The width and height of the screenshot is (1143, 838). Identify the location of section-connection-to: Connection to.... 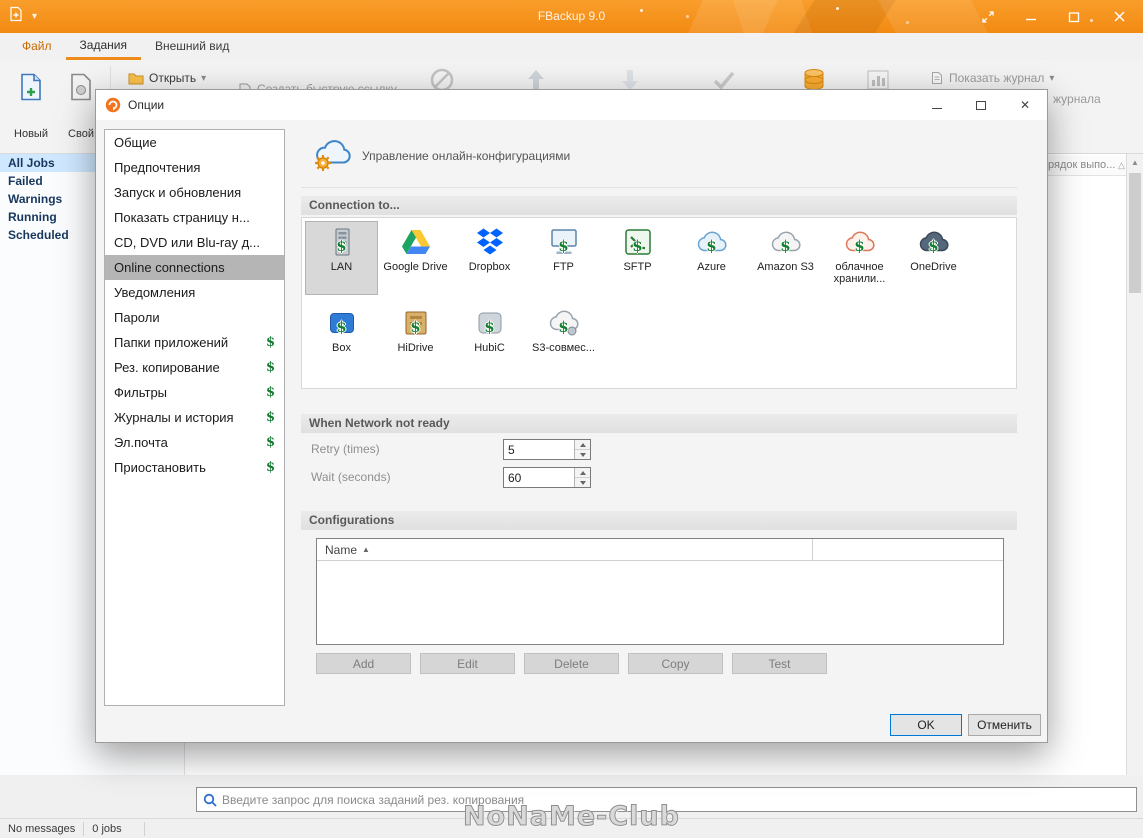
(659, 205).